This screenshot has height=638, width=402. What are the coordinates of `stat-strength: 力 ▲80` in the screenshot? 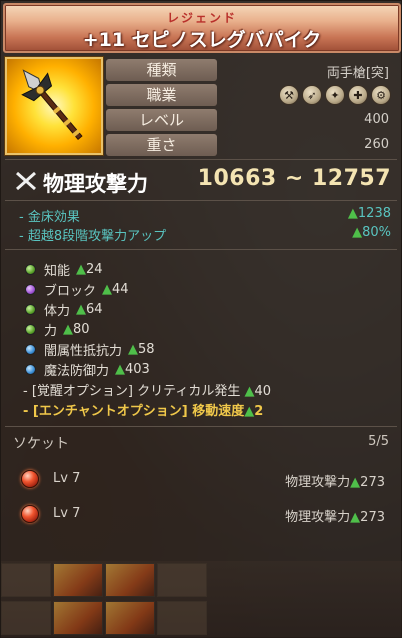 It's located at (57, 329).